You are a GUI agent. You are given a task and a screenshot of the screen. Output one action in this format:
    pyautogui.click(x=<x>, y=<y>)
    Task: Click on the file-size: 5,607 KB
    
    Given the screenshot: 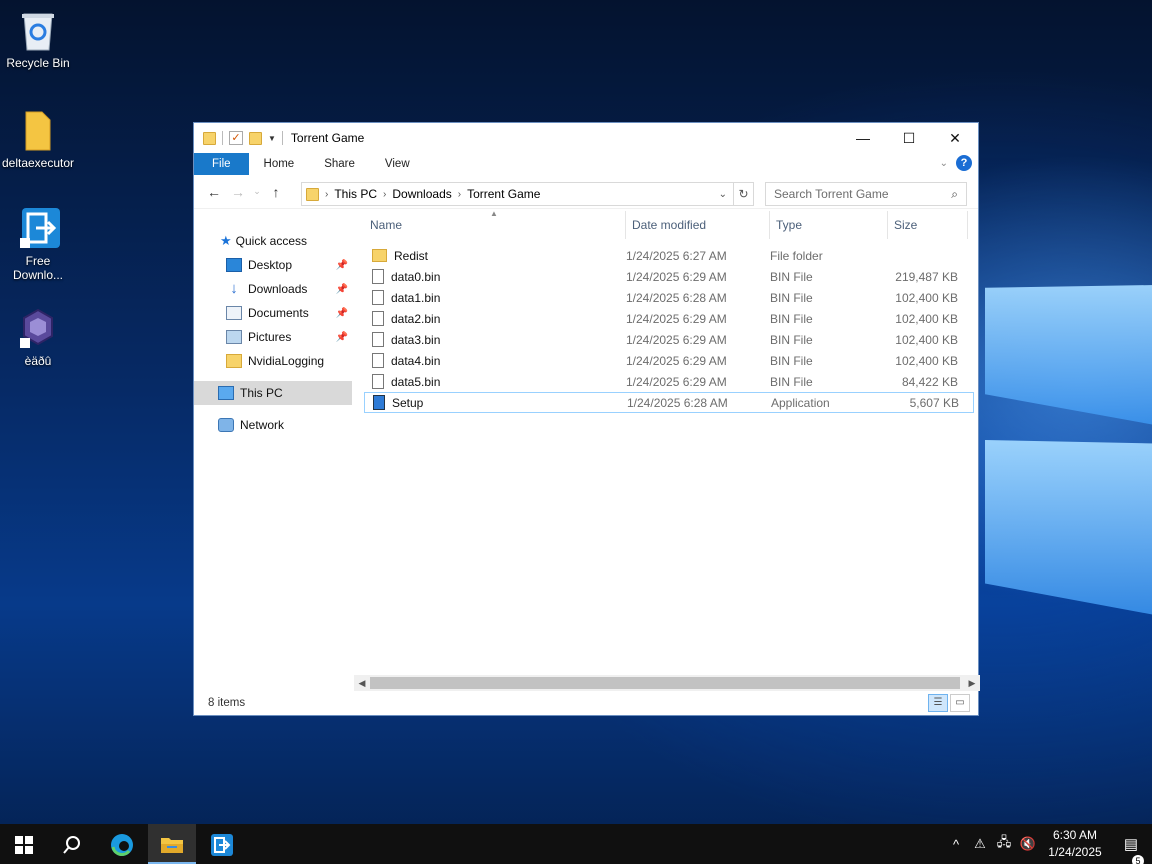 What is the action you would take?
    pyautogui.click(x=934, y=402)
    